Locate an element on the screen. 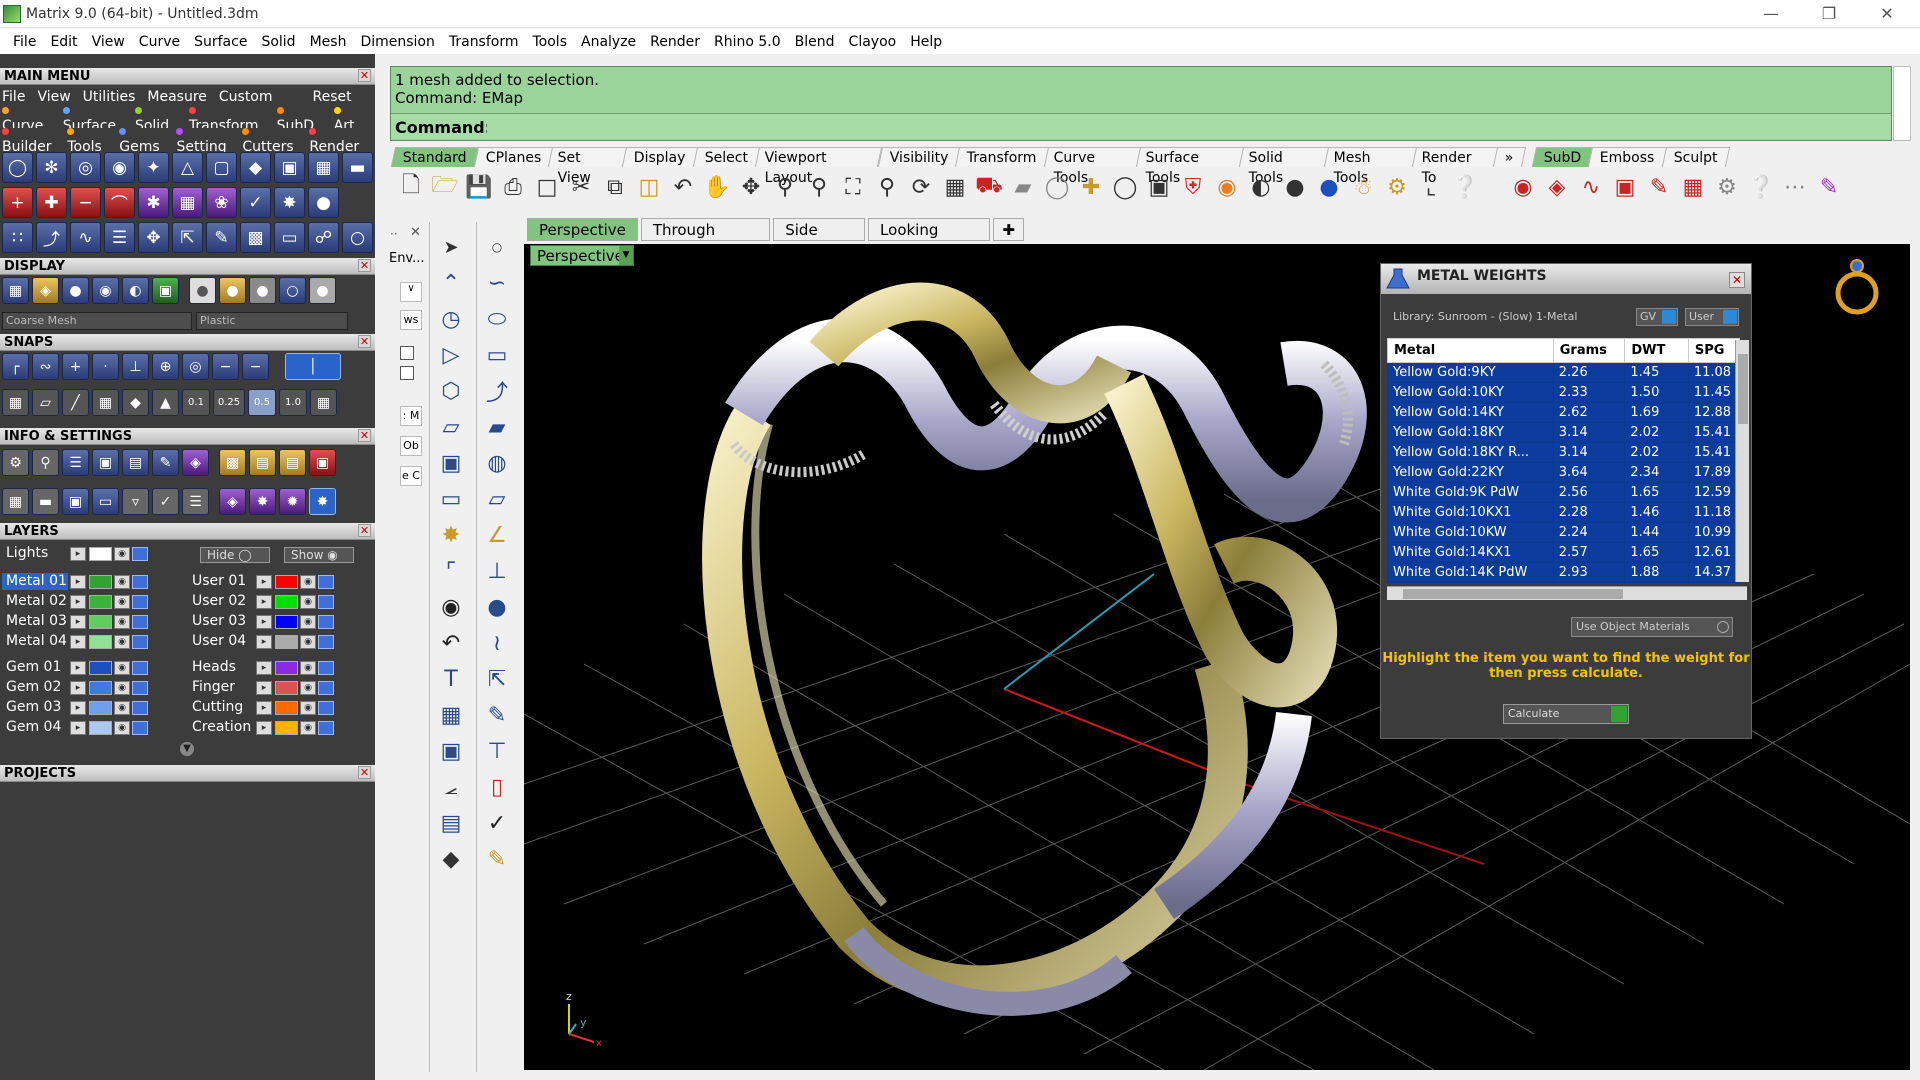 Image resolution: width=1920 pixels, height=1080 pixels. ortho-icon: ╱ is located at coordinates (75, 402).